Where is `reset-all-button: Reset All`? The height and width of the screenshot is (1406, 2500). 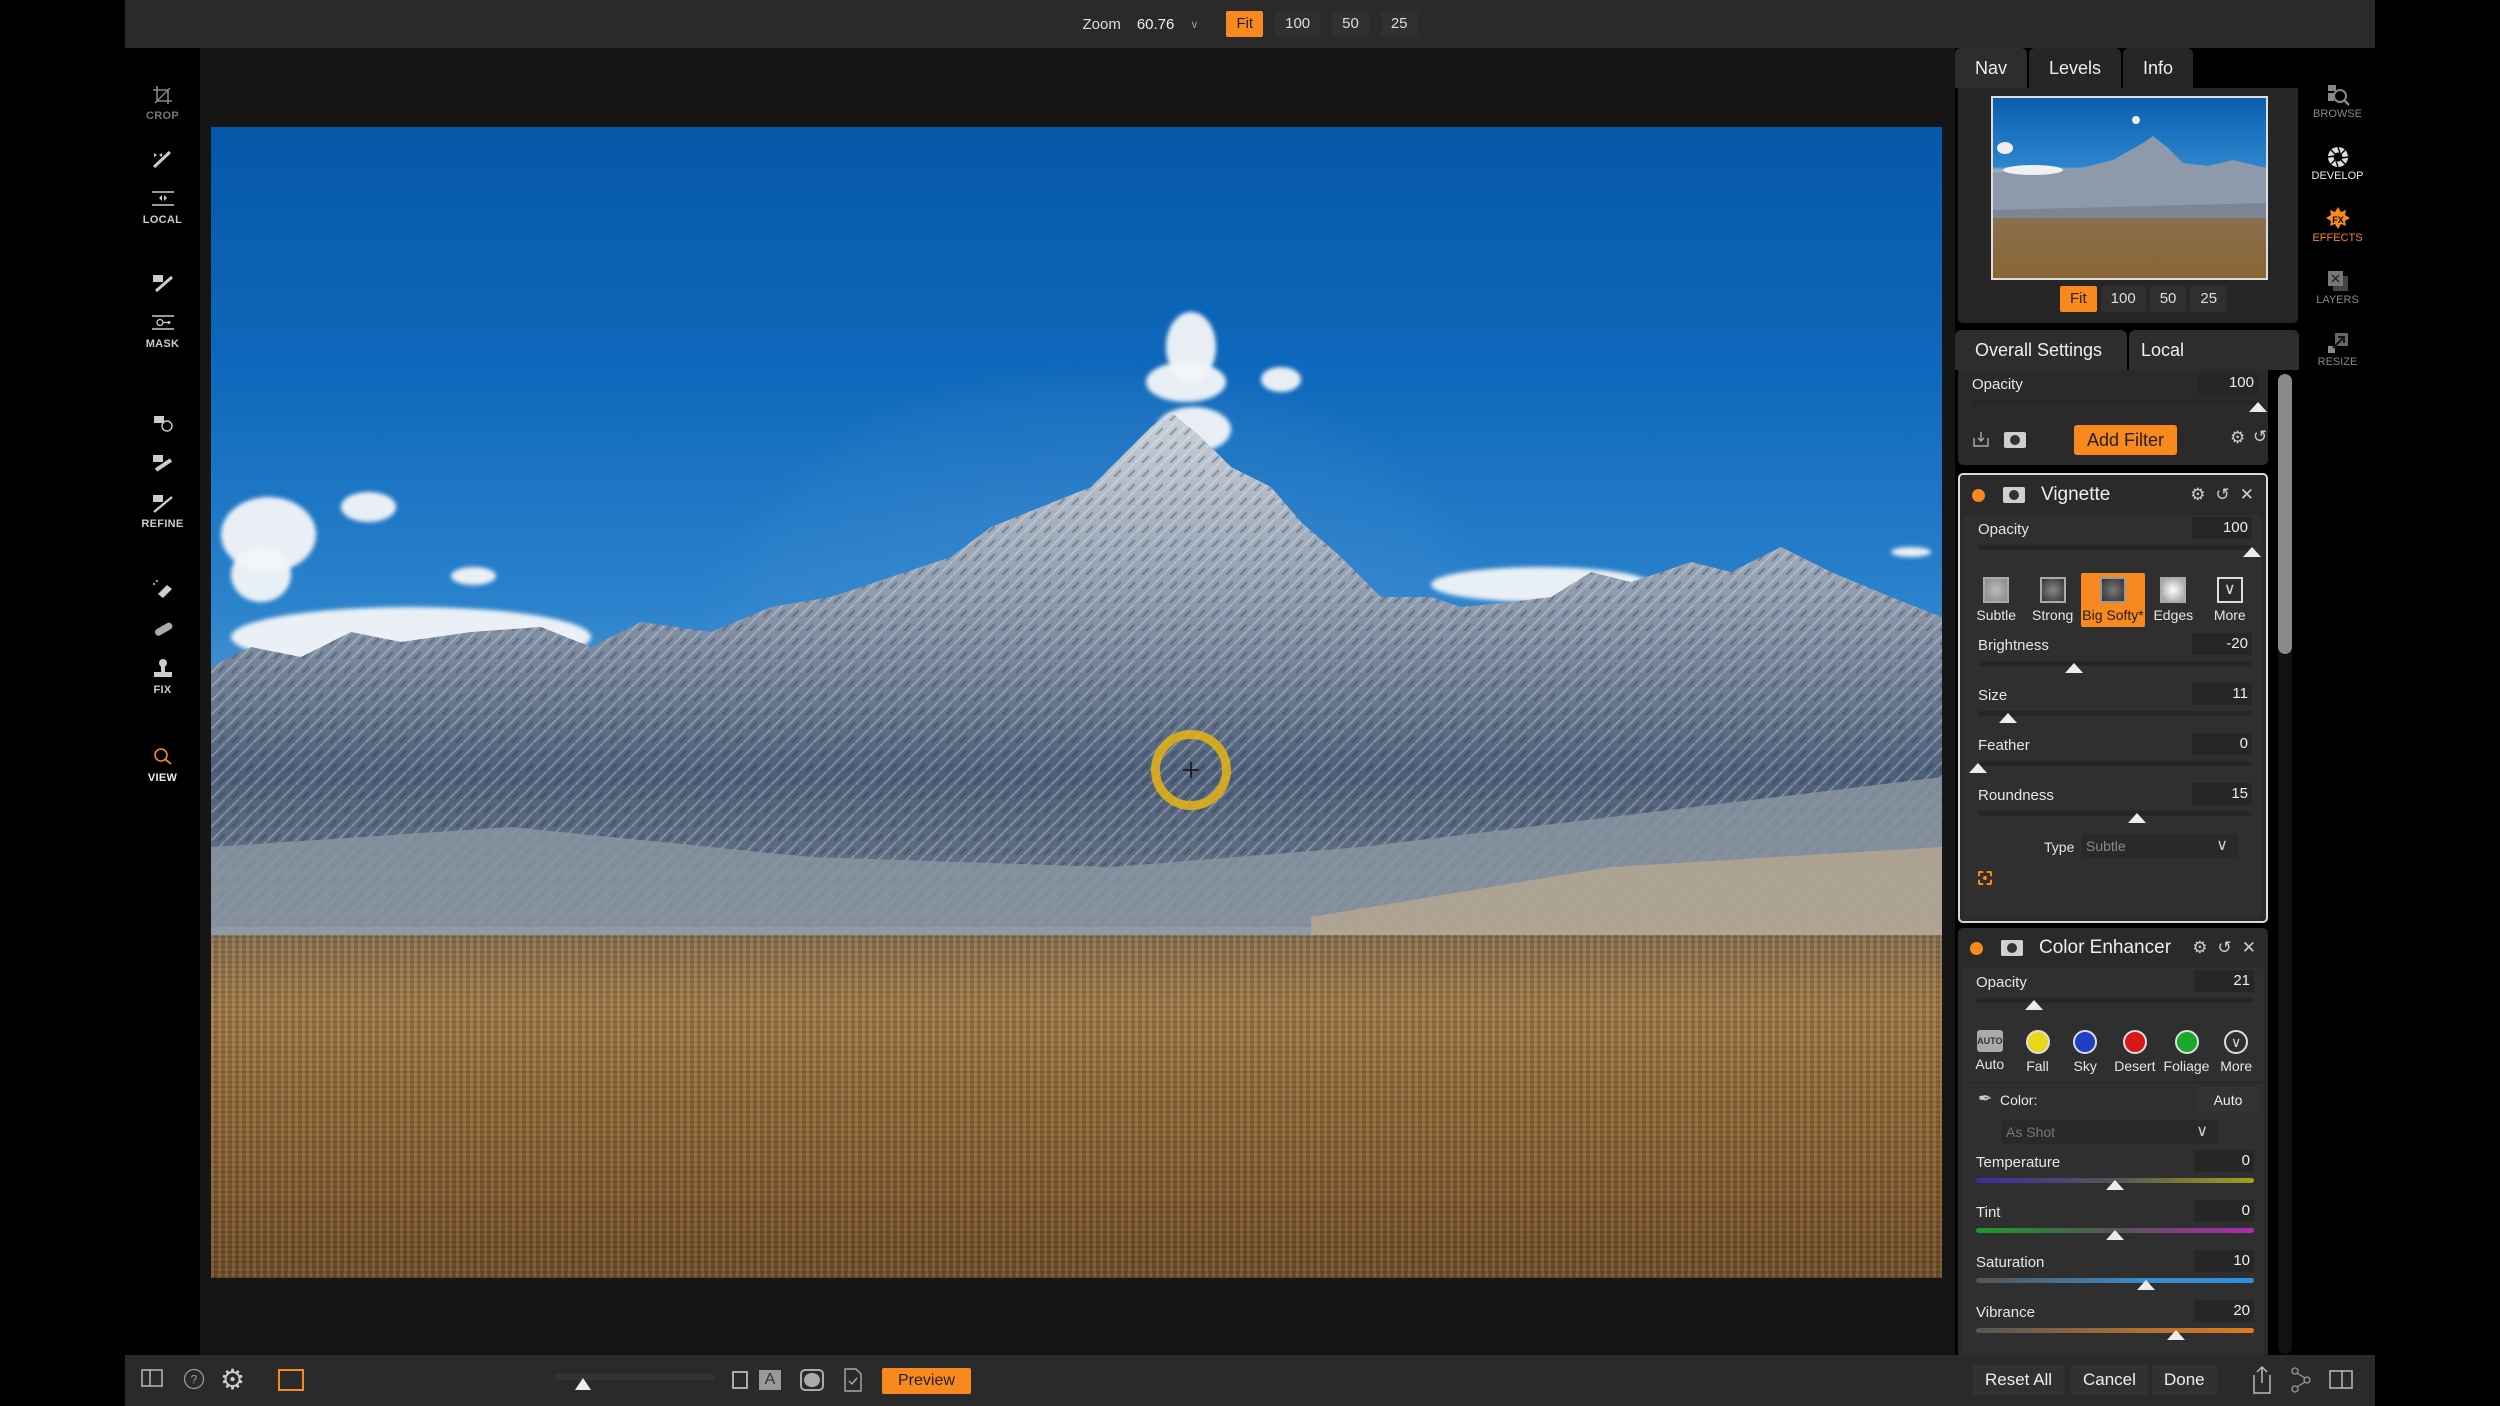
reset-all-button: Reset All is located at coordinates (2019, 1380).